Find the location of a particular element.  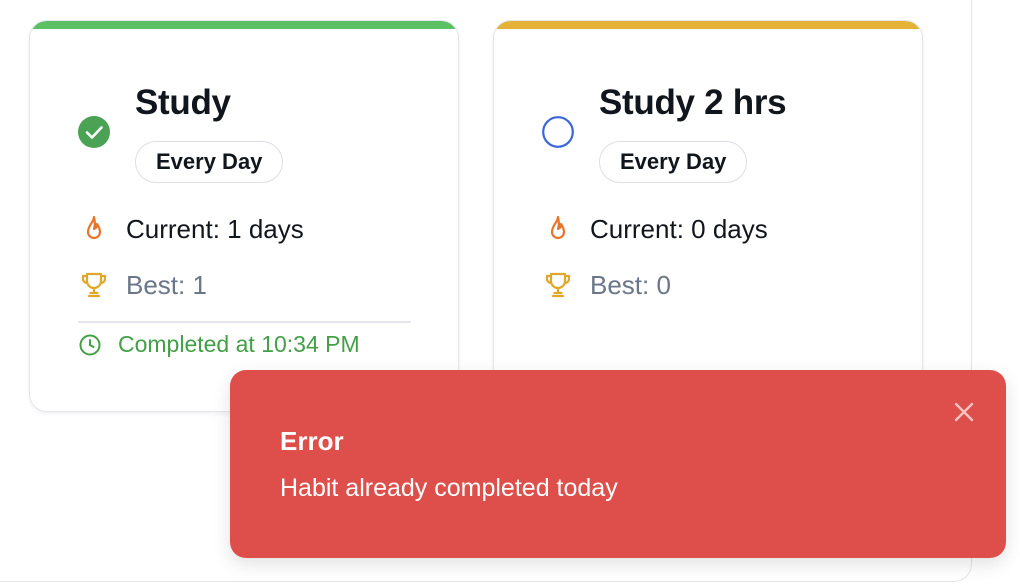

completed-info: Completed at 10:34 PM is located at coordinates (219, 344).